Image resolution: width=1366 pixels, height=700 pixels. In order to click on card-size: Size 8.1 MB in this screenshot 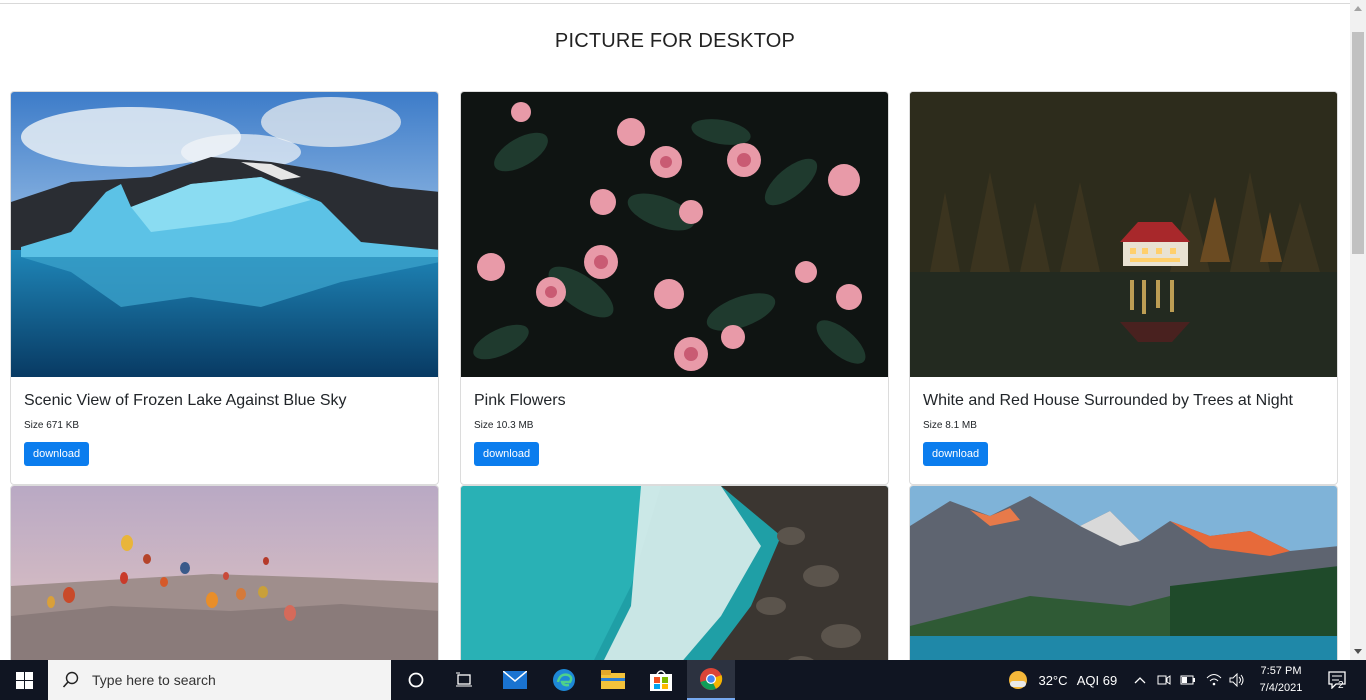, I will do `click(950, 425)`.